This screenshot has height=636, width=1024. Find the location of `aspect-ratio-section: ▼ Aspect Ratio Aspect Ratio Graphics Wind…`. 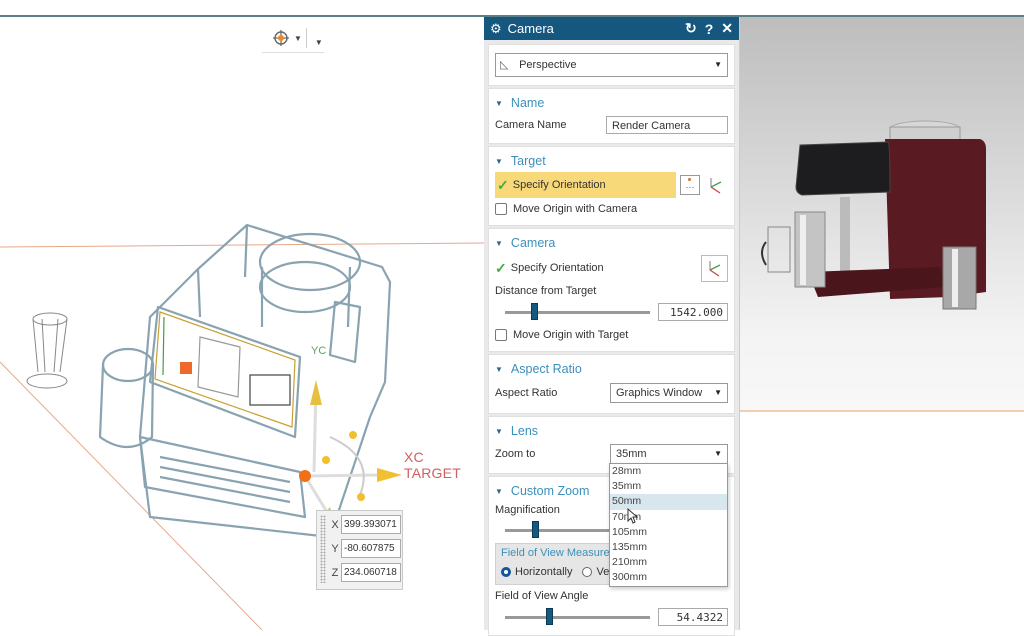

aspect-ratio-section: ▼ Aspect Ratio Aspect Ratio Graphics Wind… is located at coordinates (611, 384).